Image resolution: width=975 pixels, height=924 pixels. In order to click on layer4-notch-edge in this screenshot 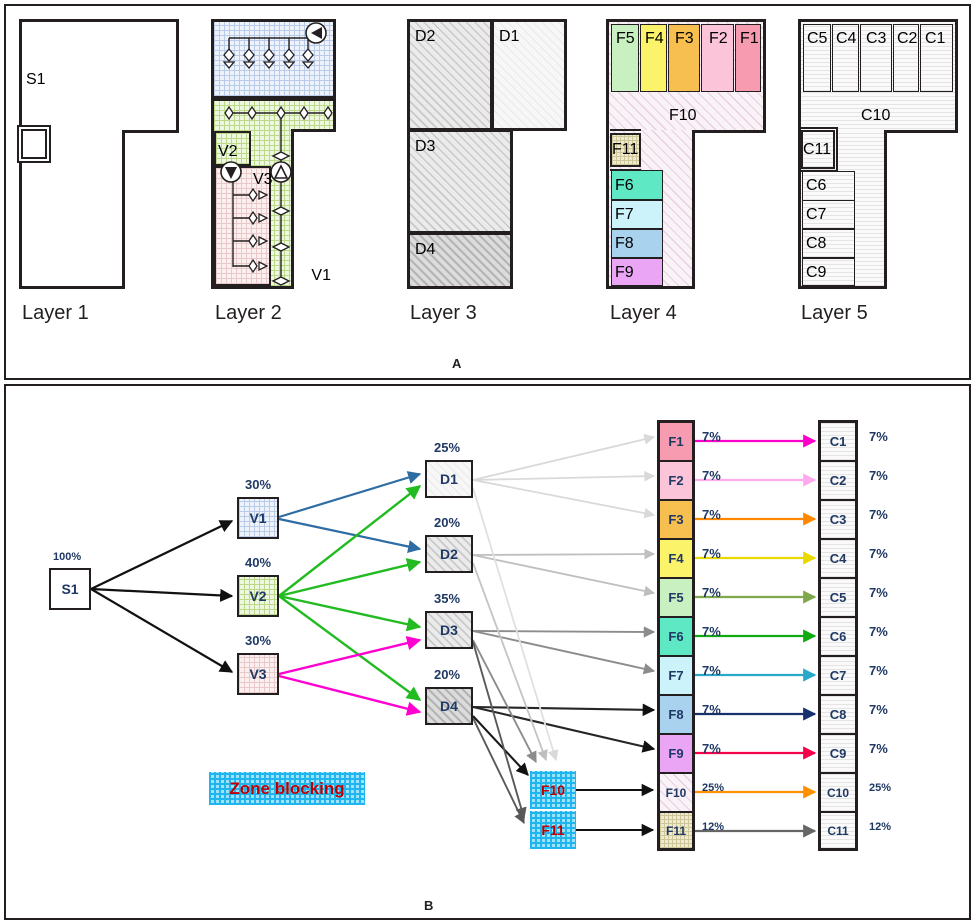, I will do `click(729, 131)`.